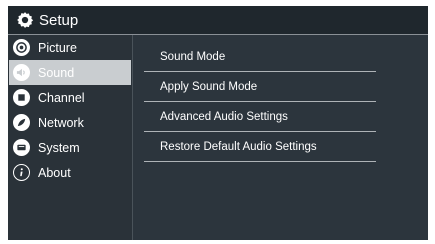  What do you see at coordinates (56, 72) in the screenshot?
I see `sidebar-item-label: Sound` at bounding box center [56, 72].